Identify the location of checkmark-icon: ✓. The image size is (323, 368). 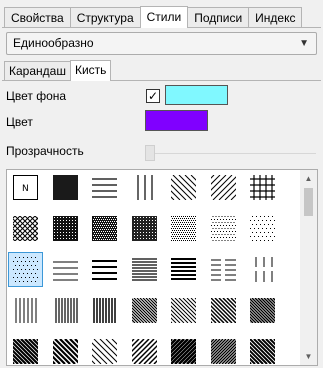
(153, 96).